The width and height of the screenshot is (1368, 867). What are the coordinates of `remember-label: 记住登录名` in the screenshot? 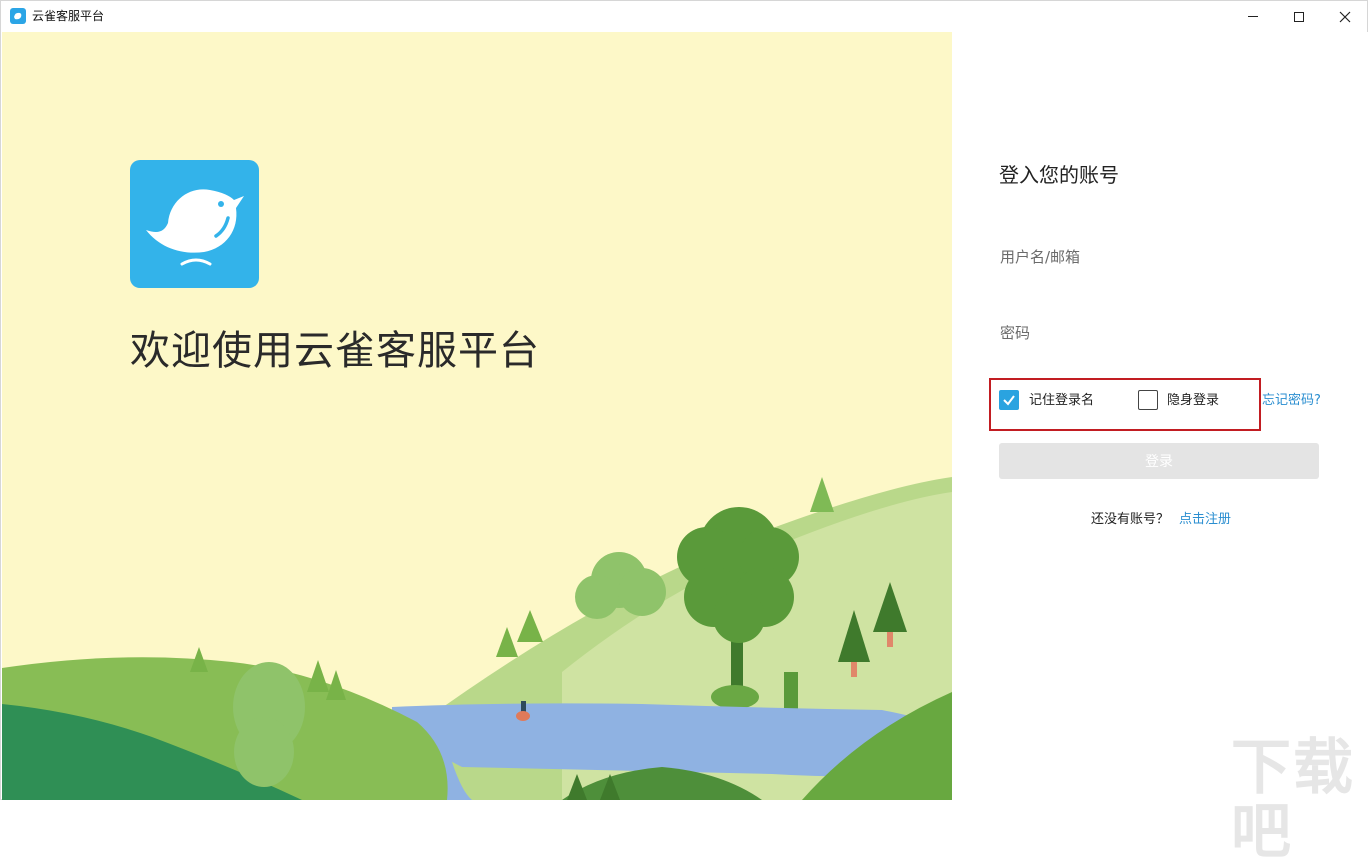 It's located at (1061, 401).